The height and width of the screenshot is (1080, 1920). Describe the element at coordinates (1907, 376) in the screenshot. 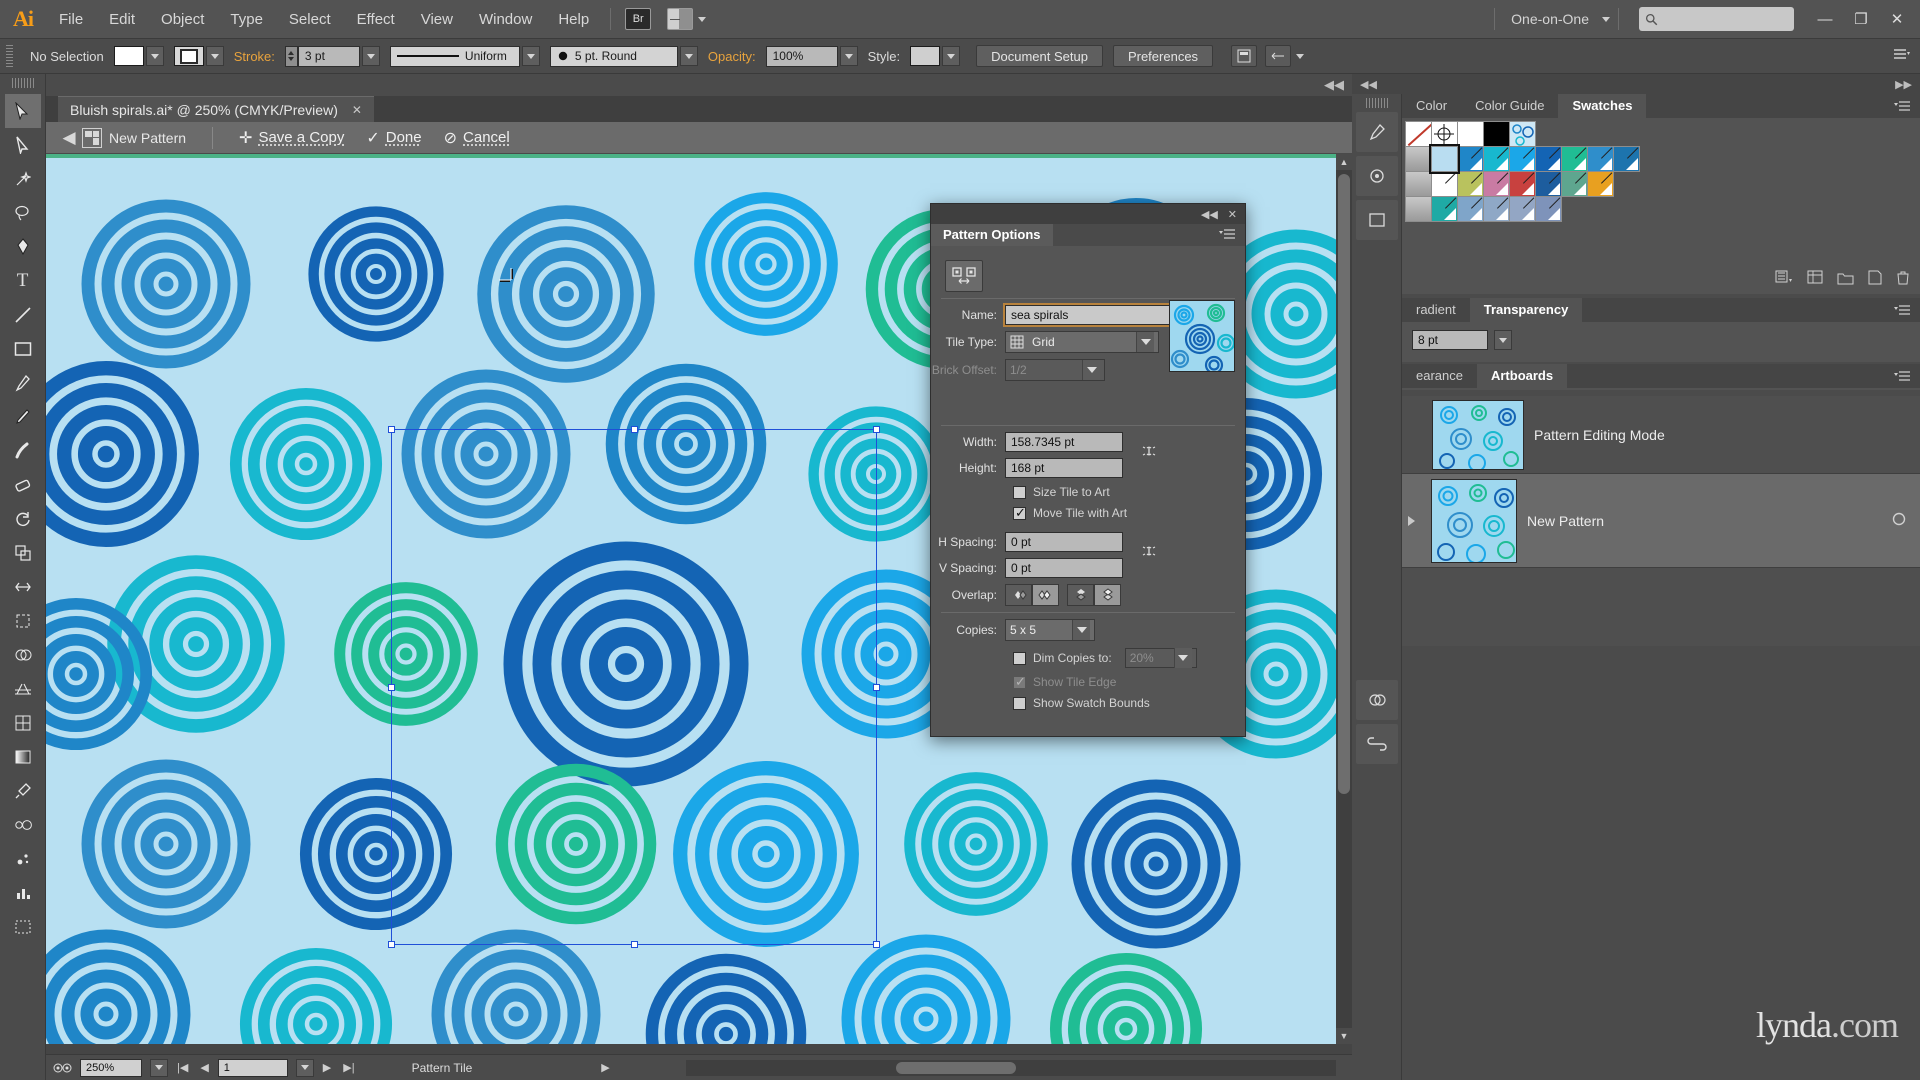

I see `panel-menu-icon` at that location.